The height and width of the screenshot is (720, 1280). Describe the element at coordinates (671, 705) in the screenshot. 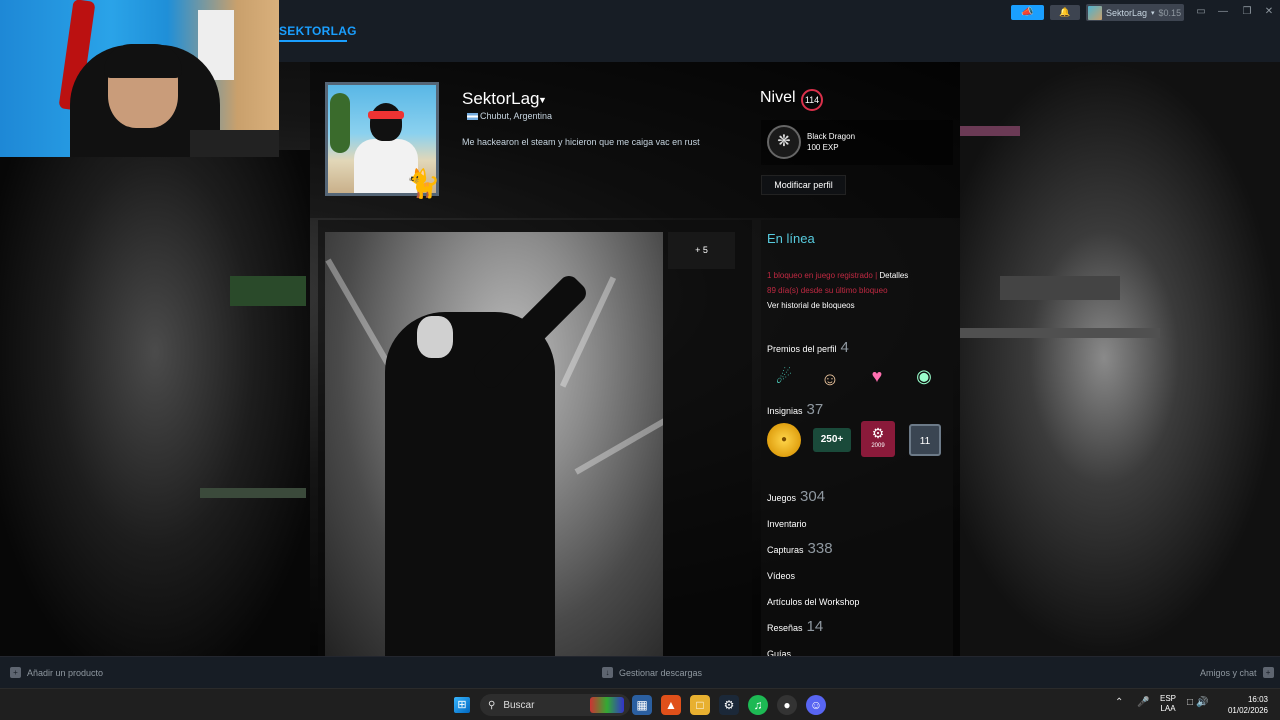

I see `brave-browser-icon: ▲` at that location.